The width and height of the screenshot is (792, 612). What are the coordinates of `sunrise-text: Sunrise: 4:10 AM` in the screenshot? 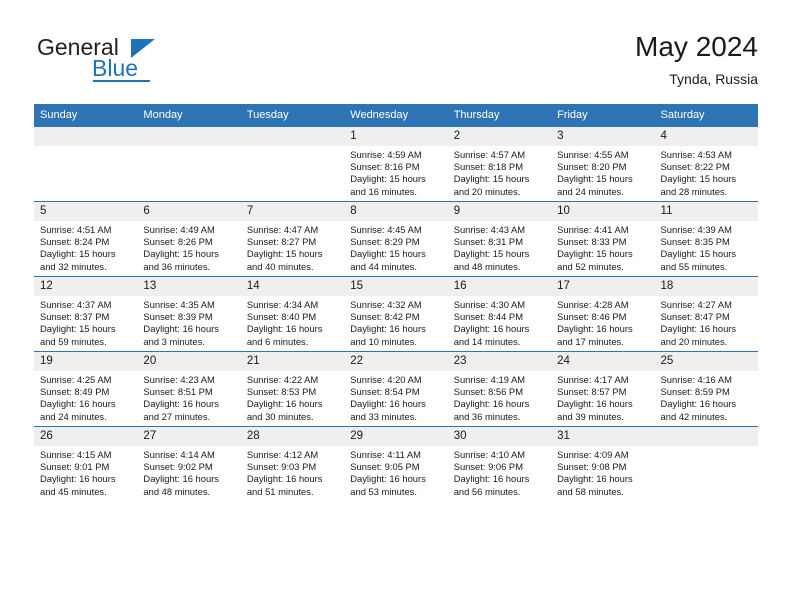 It's located at (489, 454).